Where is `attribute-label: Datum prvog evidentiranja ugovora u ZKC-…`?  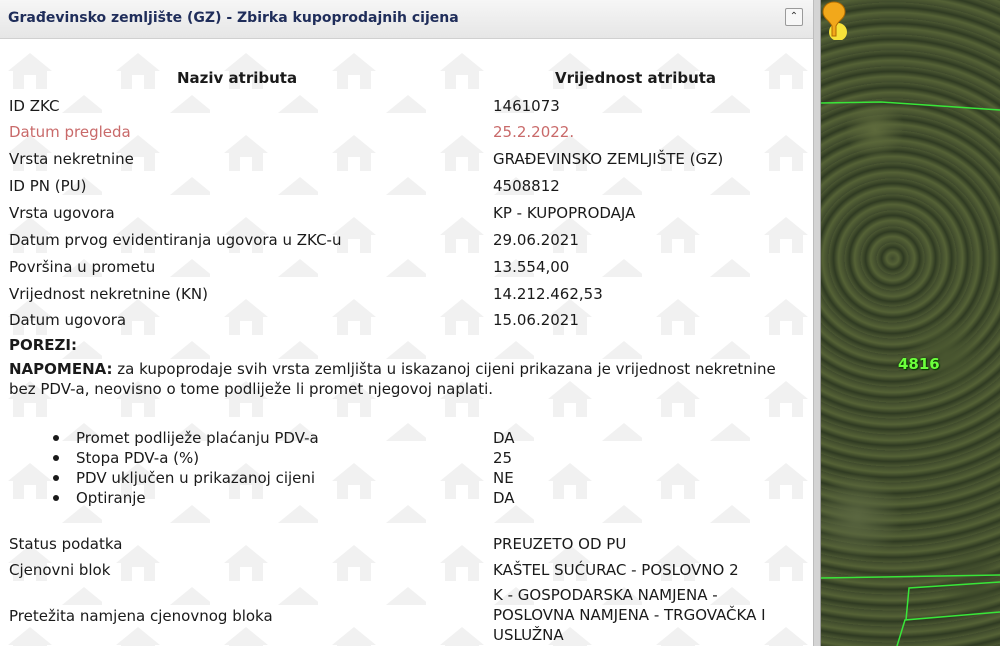
attribute-label: Datum prvog evidentiranja ugovora u ZKC-… is located at coordinates (175, 240).